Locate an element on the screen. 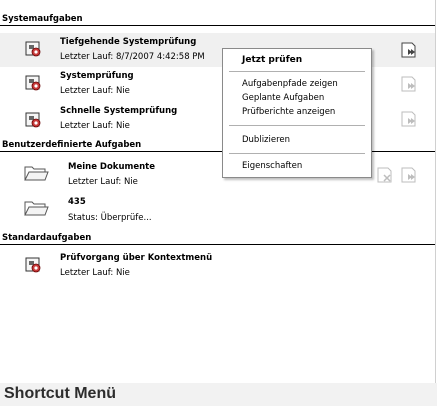 The image size is (437, 406). task-name: Prüfvorgang über Kontextmenü is located at coordinates (136, 258).